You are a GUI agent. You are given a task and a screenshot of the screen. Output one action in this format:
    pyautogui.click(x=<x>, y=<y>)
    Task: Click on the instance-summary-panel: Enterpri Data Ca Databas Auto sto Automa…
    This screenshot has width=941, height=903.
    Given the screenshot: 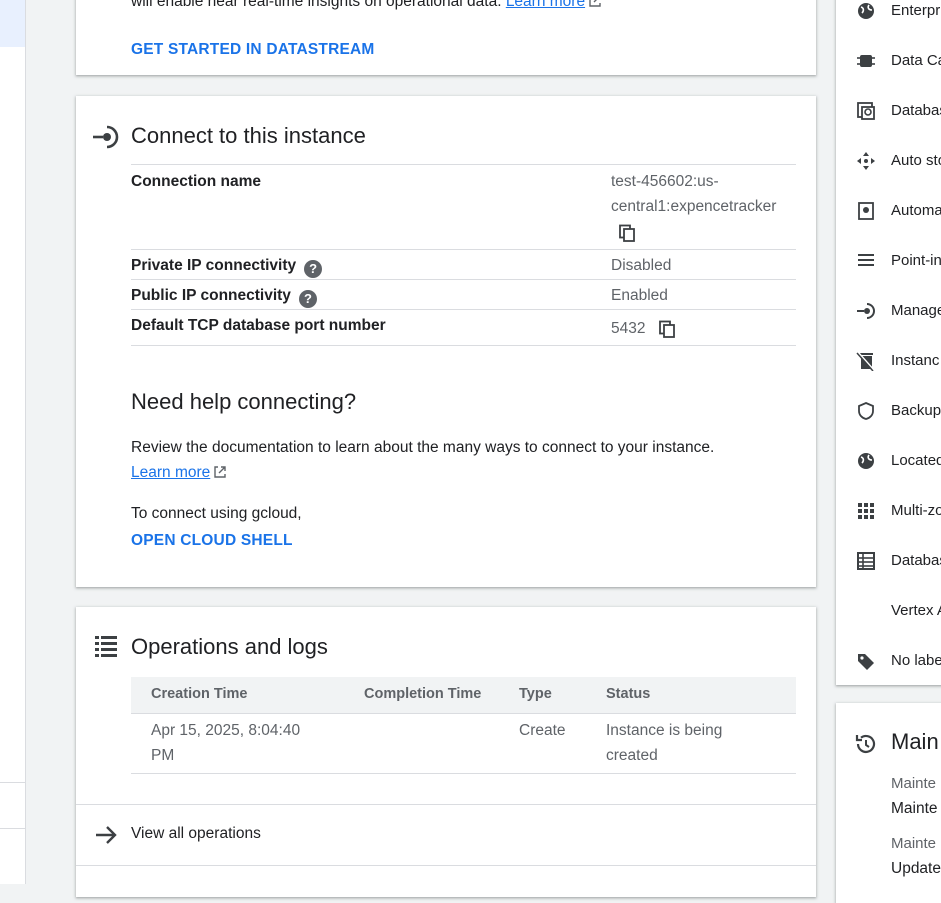 What is the action you would take?
    pyautogui.click(x=888, y=342)
    